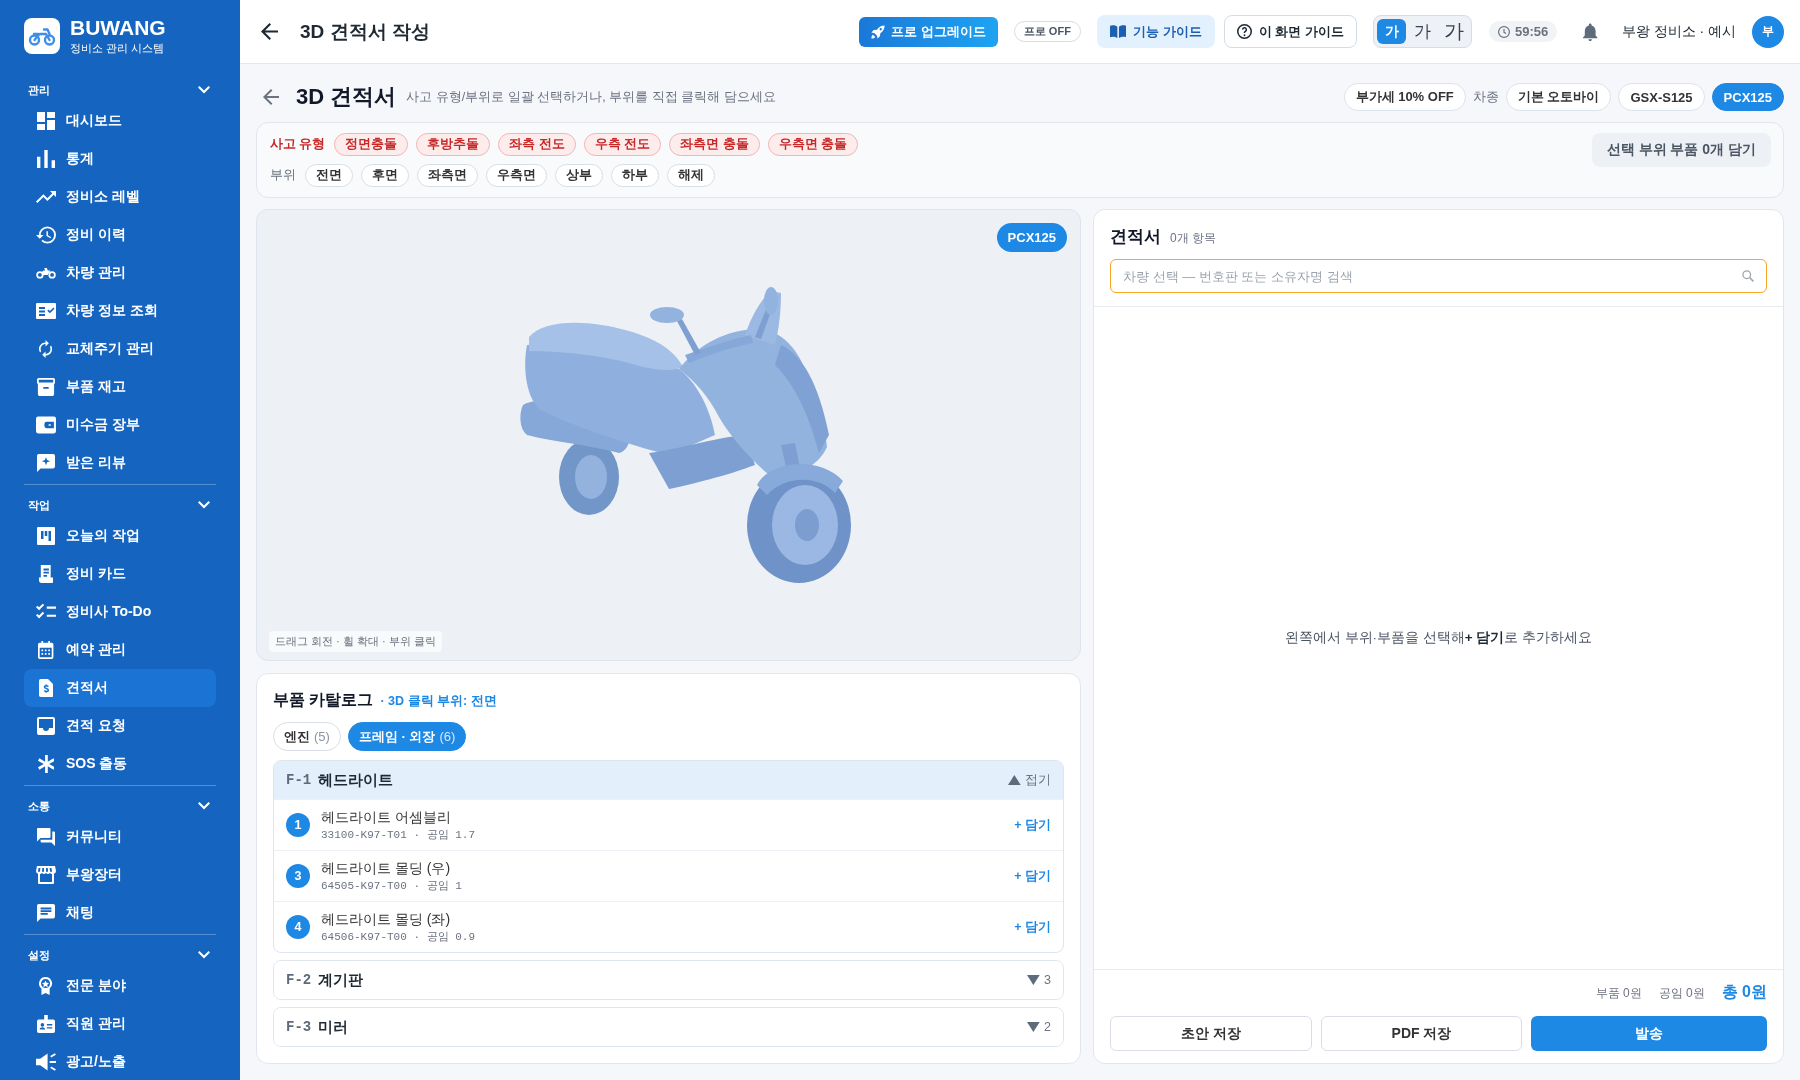 The width and height of the screenshot is (1800, 1080). I want to click on group-toggle: 접기, so click(1029, 780).